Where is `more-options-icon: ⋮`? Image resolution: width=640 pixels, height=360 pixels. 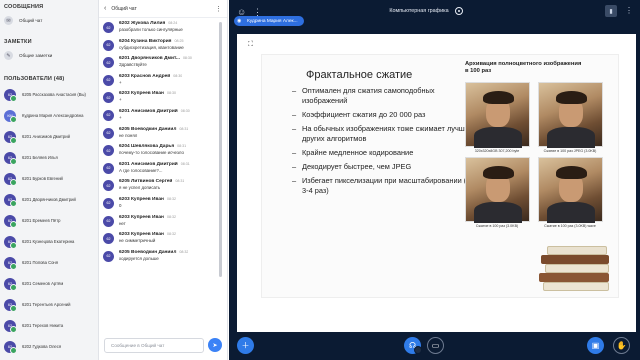 more-options-icon: ⋮ is located at coordinates (629, 10).